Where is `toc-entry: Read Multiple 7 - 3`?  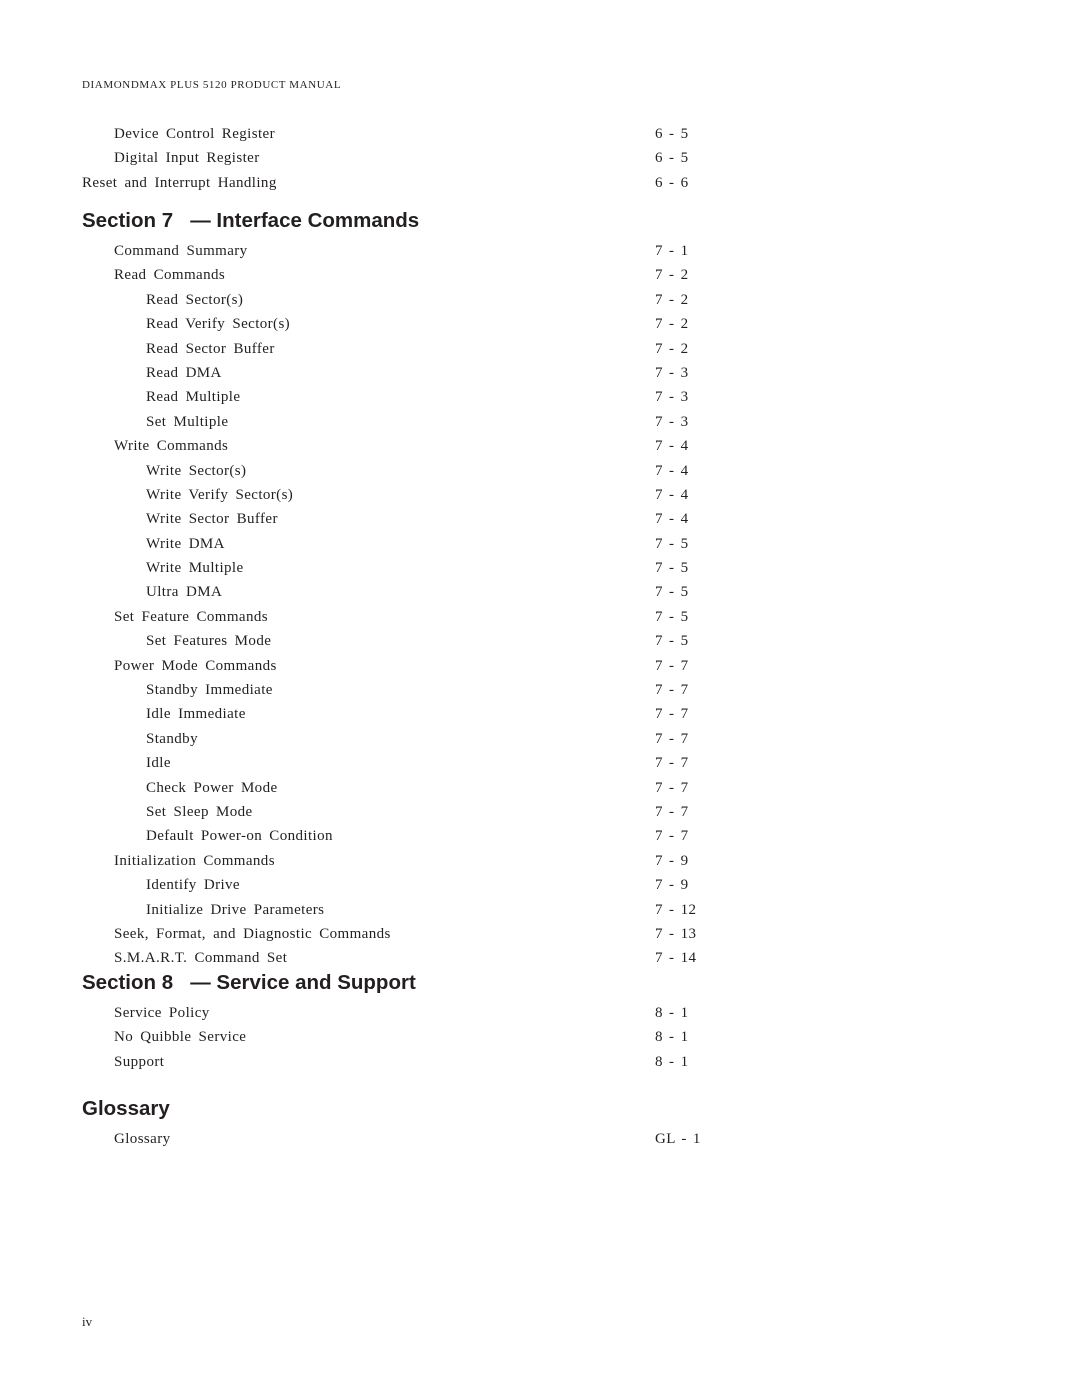 toc-entry: Read Multiple 7 - 3 is located at coordinates (540, 401).